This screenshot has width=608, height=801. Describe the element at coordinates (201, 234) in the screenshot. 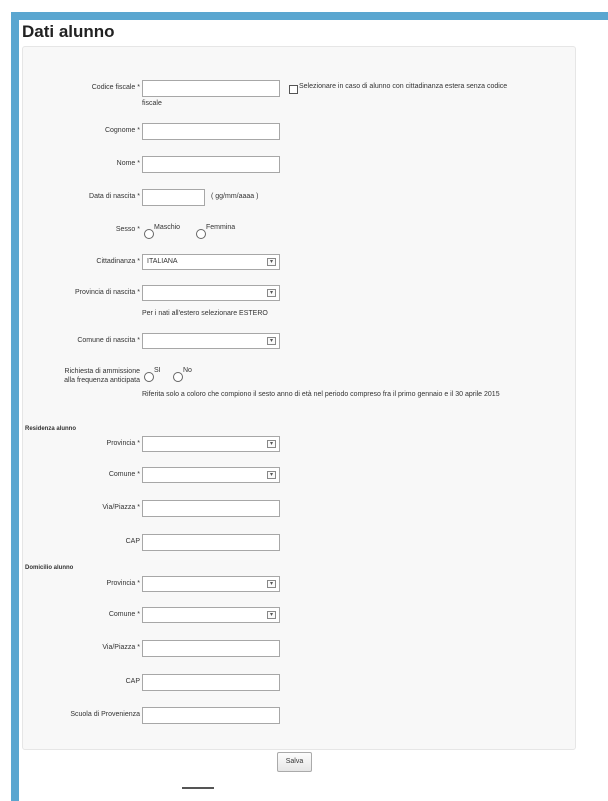

I see `sesso-femmina-radio` at that location.